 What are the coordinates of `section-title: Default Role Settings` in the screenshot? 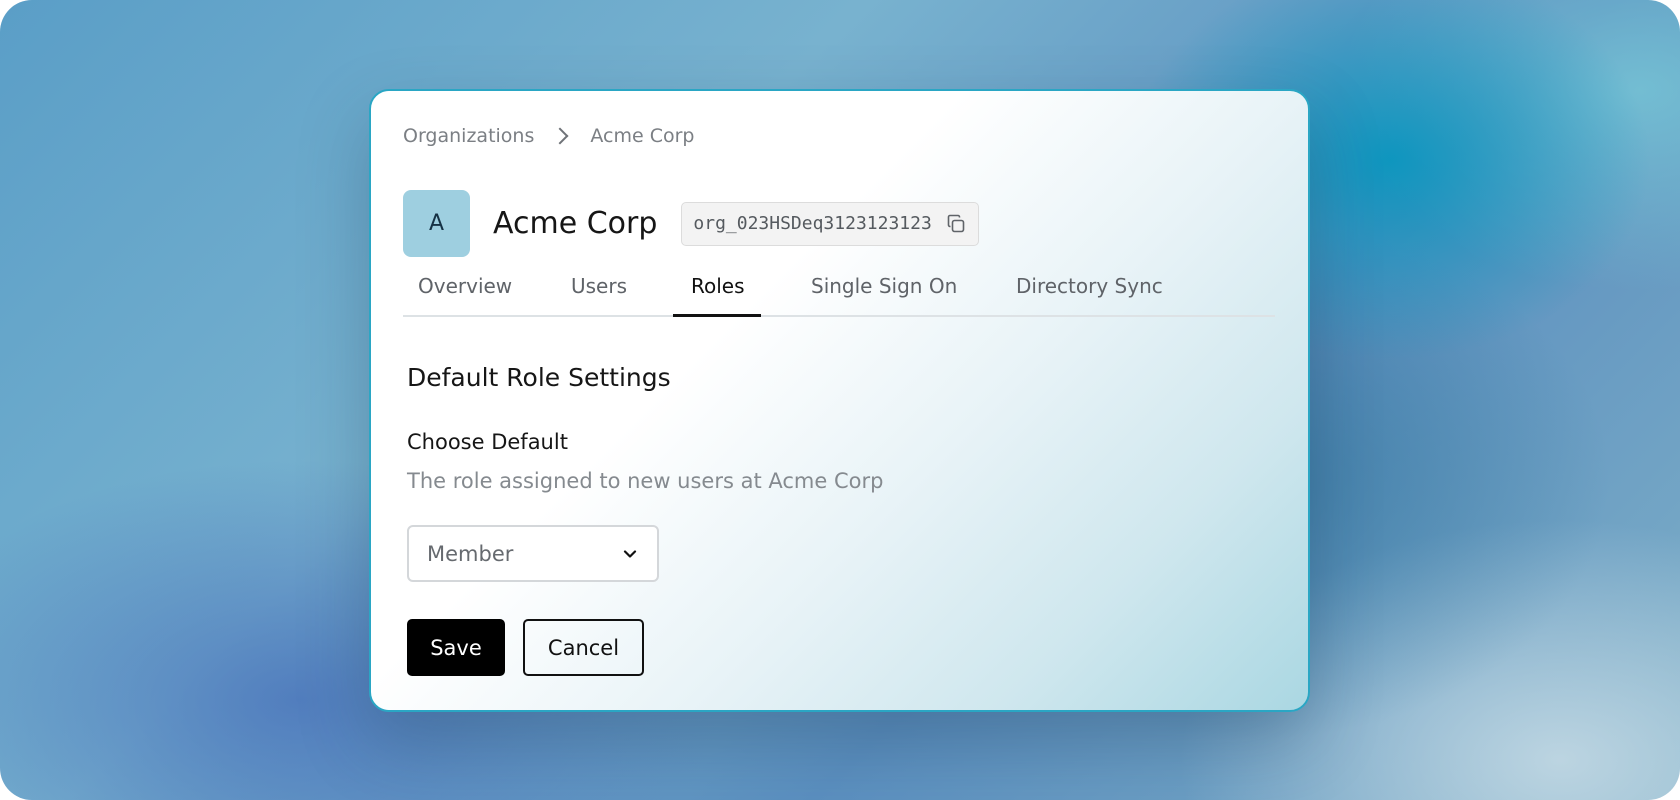 It's located at (539, 377).